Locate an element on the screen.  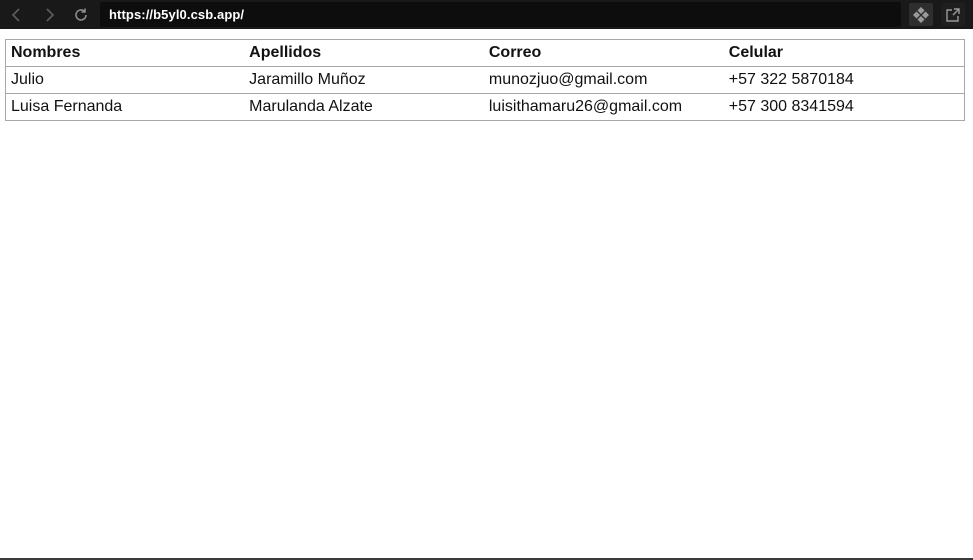
cell-celular: +57 300 8341594 is located at coordinates (844, 107).